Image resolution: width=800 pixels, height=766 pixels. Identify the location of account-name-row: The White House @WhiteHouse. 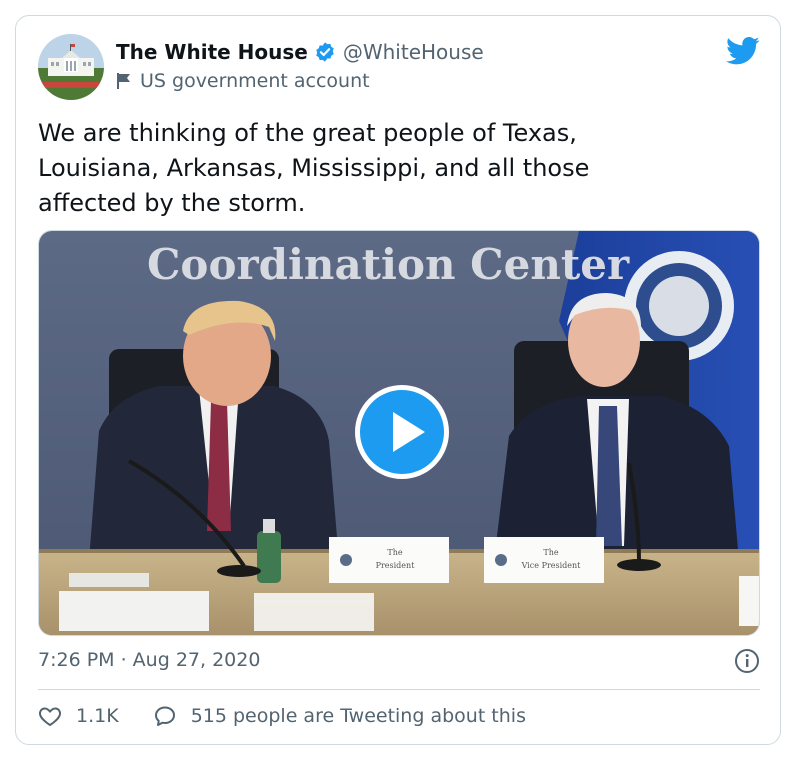
(300, 52).